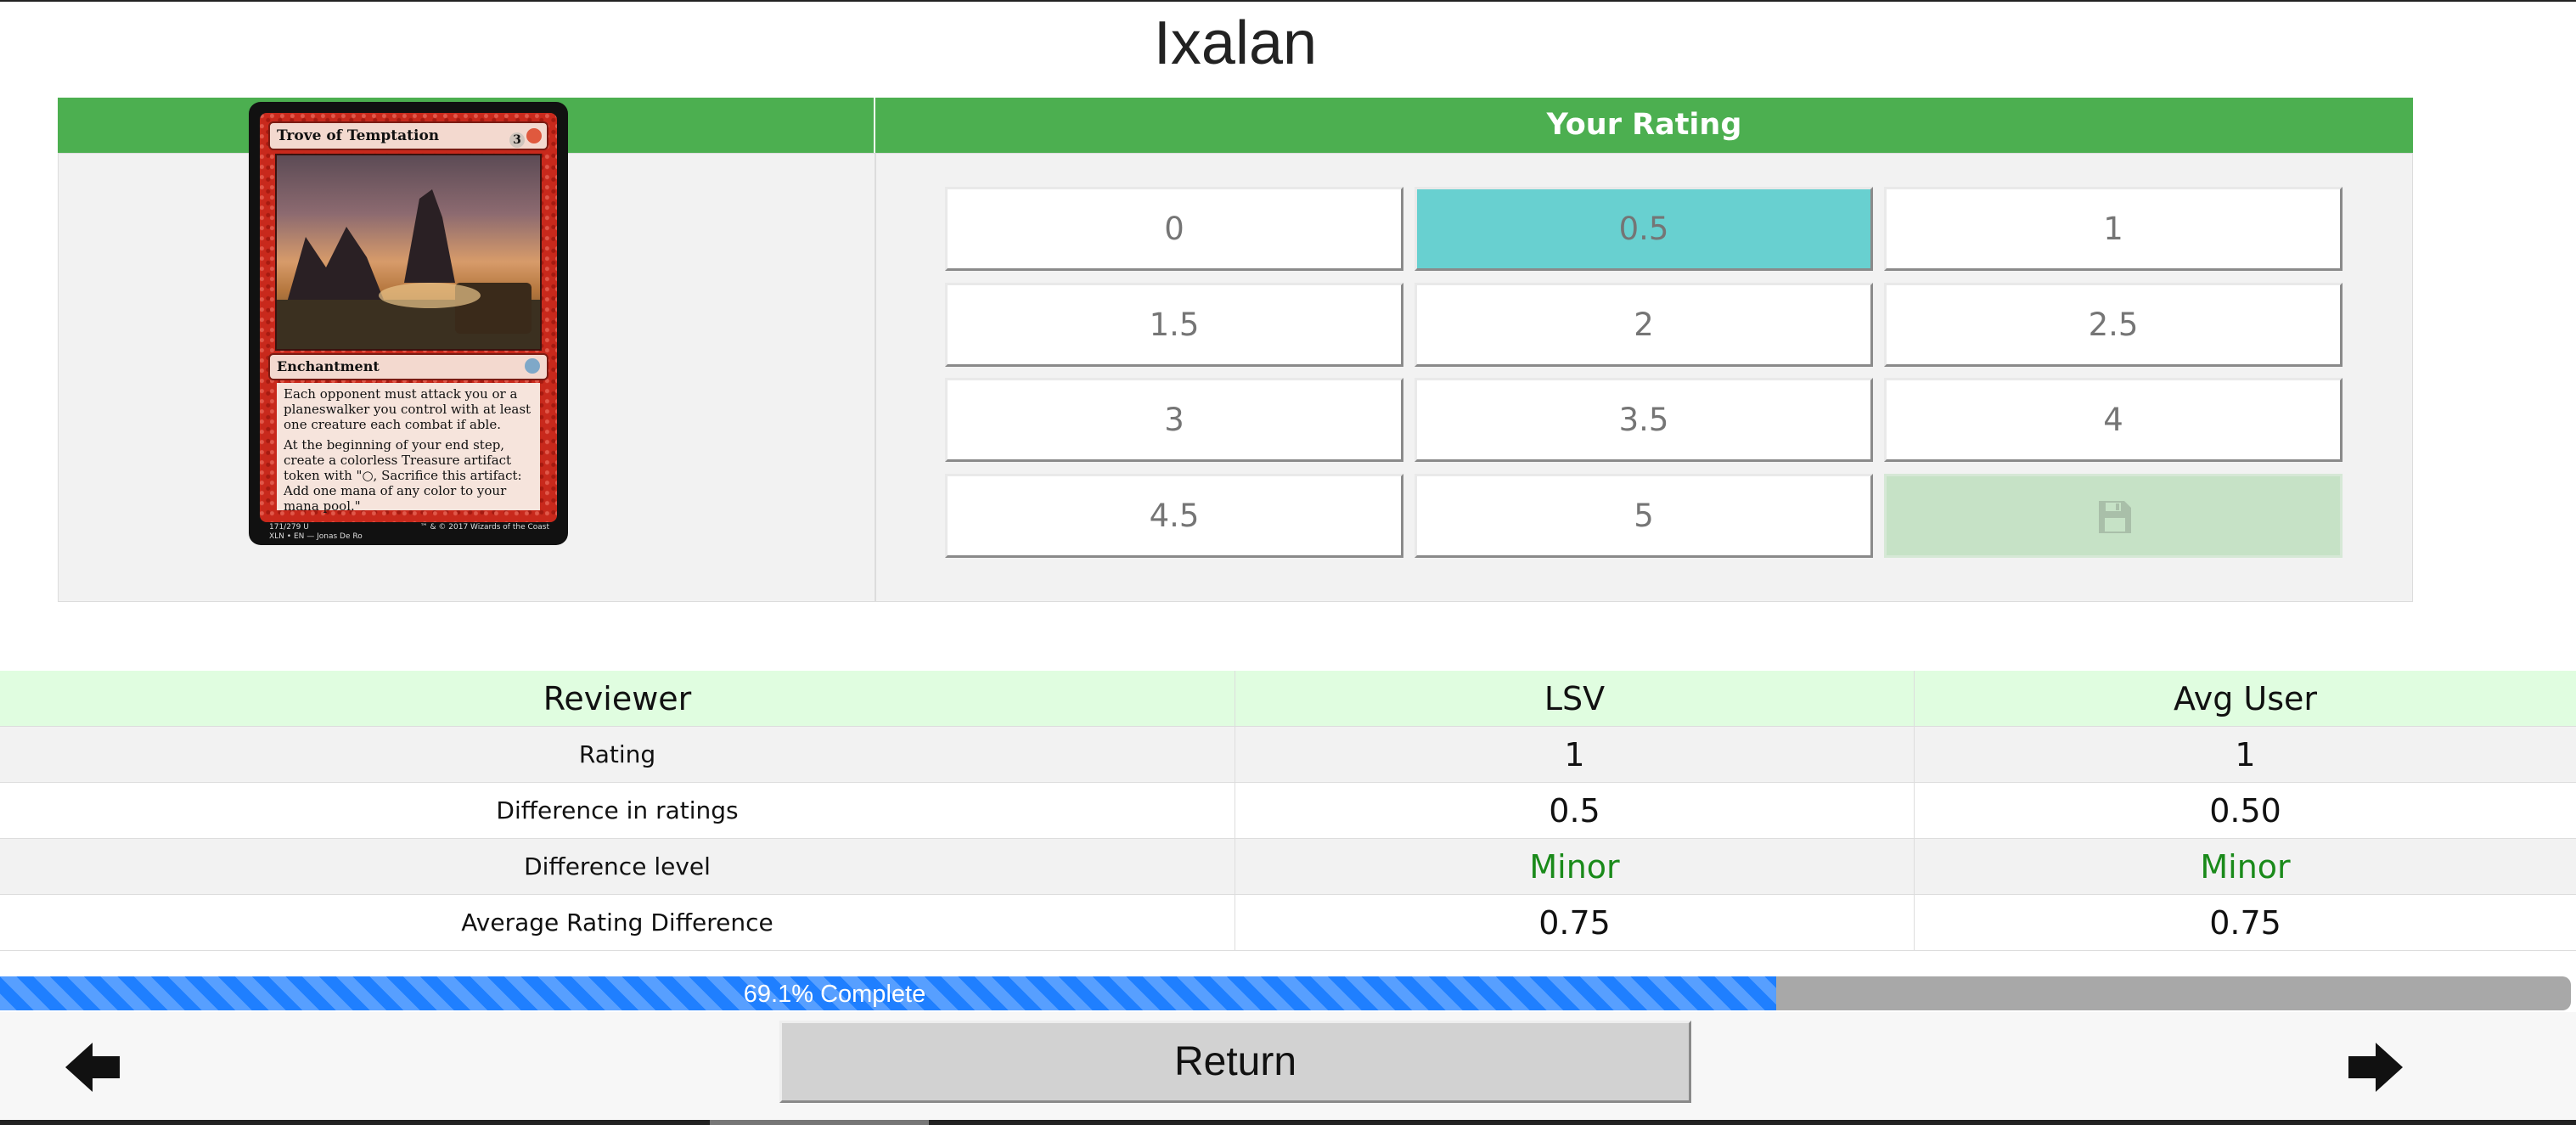 The width and height of the screenshot is (2576, 1125). I want to click on rating-option-button: 3, so click(1174, 420).